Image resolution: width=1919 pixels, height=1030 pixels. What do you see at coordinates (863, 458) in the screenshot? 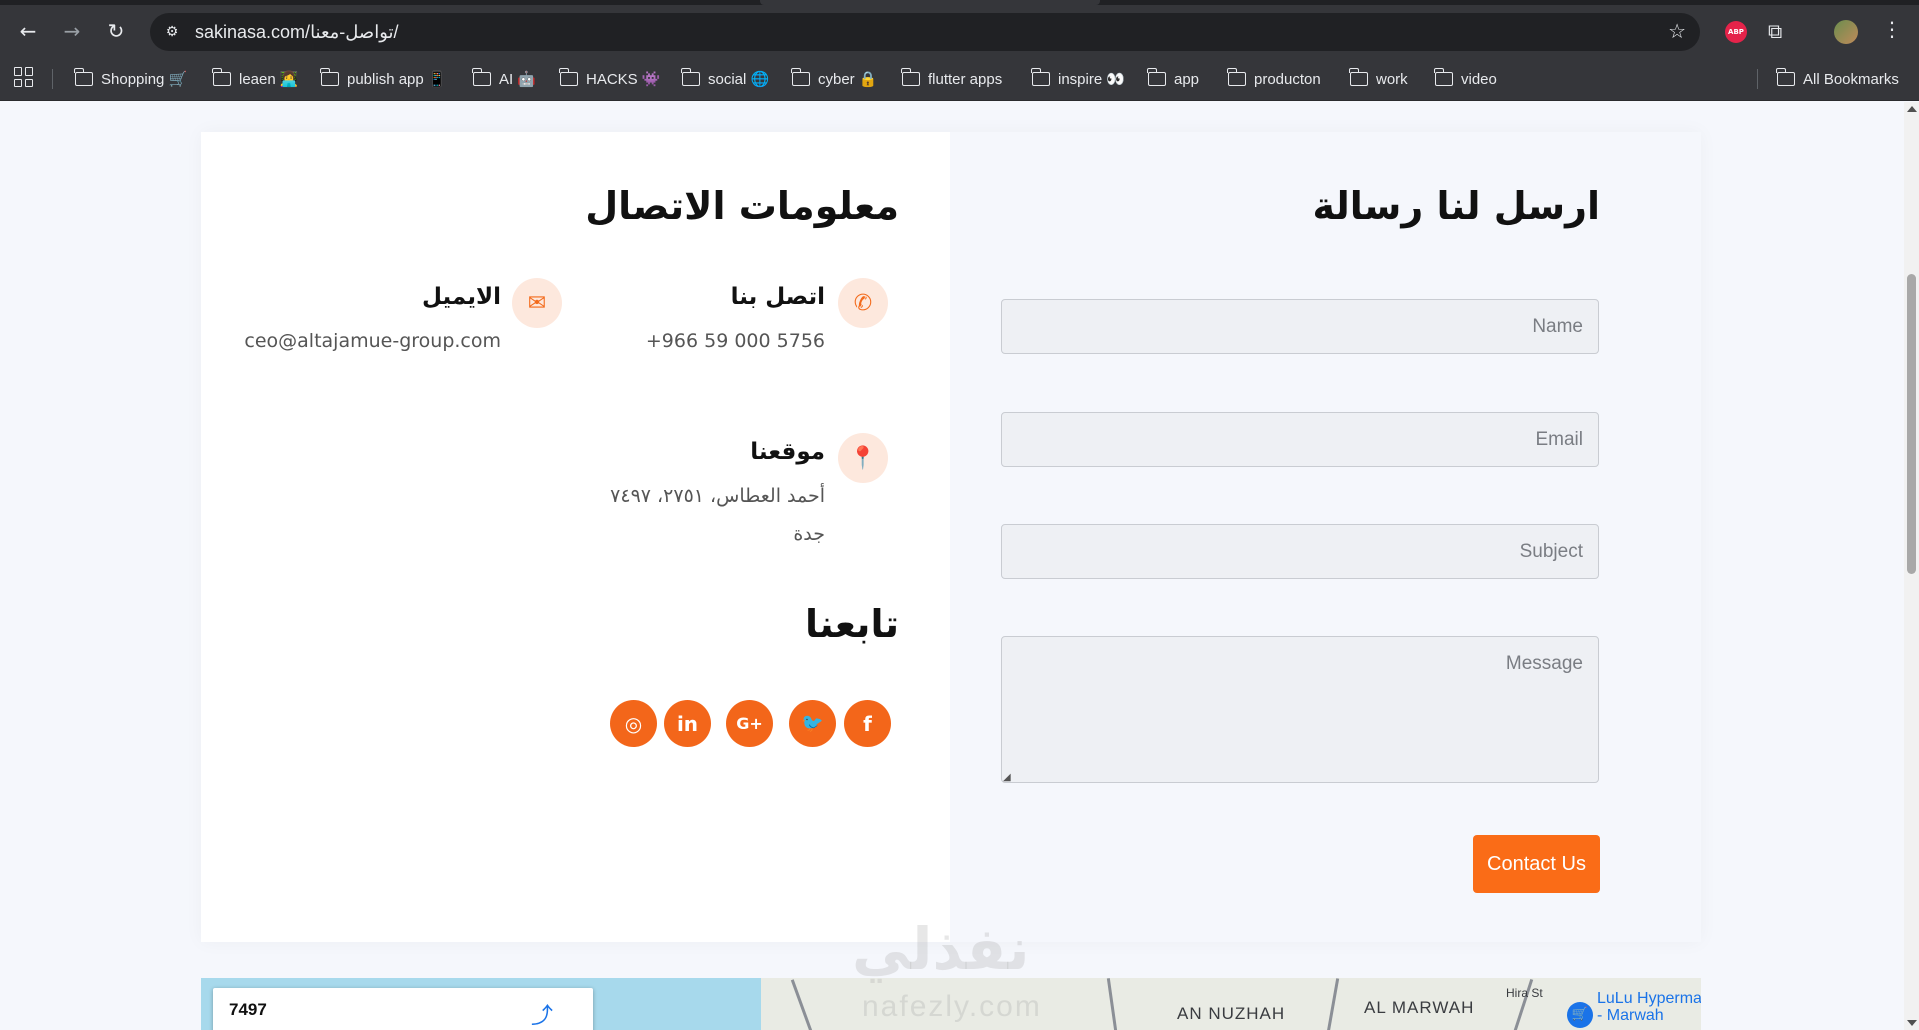
I see `map-pin-icon: 📍` at bounding box center [863, 458].